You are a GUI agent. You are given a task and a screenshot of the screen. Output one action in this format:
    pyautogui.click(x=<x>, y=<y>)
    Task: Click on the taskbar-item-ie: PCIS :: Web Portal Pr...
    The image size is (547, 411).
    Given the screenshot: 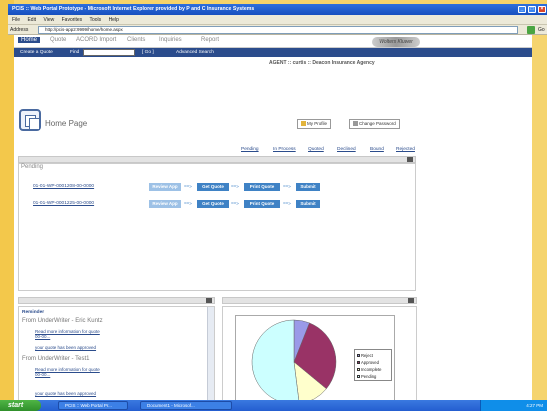 What is the action you would take?
    pyautogui.click(x=93, y=405)
    